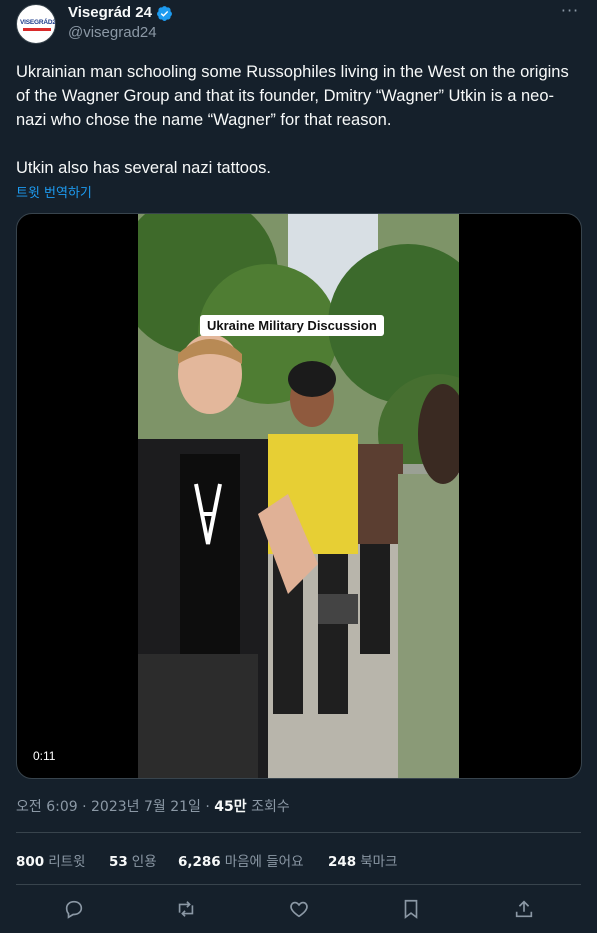 The height and width of the screenshot is (933, 597). I want to click on verified-badge-icon, so click(164, 13).